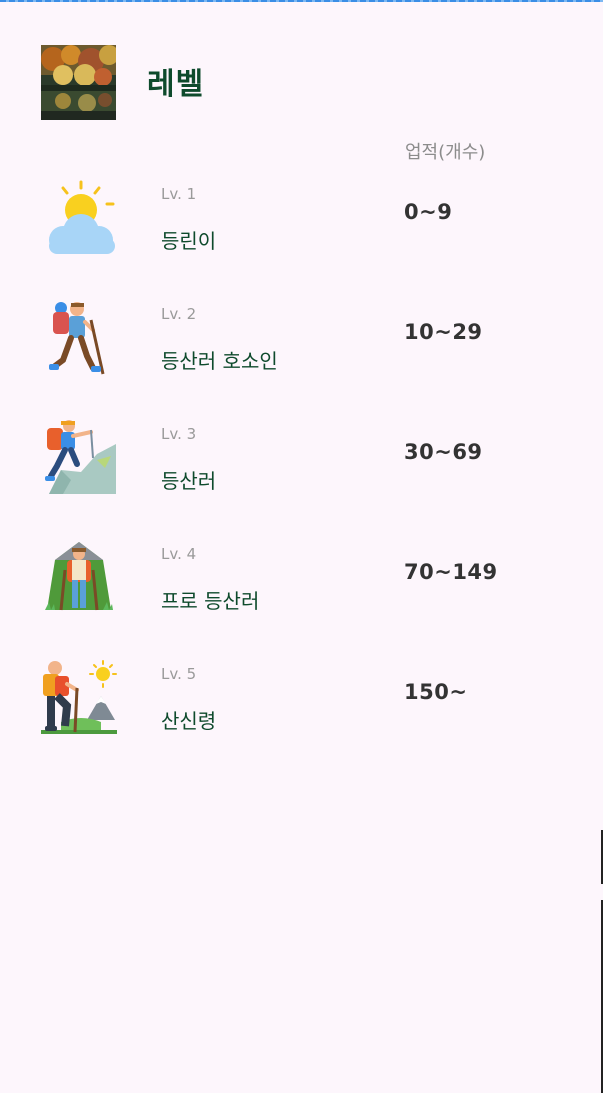 The width and height of the screenshot is (603, 1093). What do you see at coordinates (301, 715) in the screenshot?
I see `level-row-5: Lv. 5 산신령 150~` at bounding box center [301, 715].